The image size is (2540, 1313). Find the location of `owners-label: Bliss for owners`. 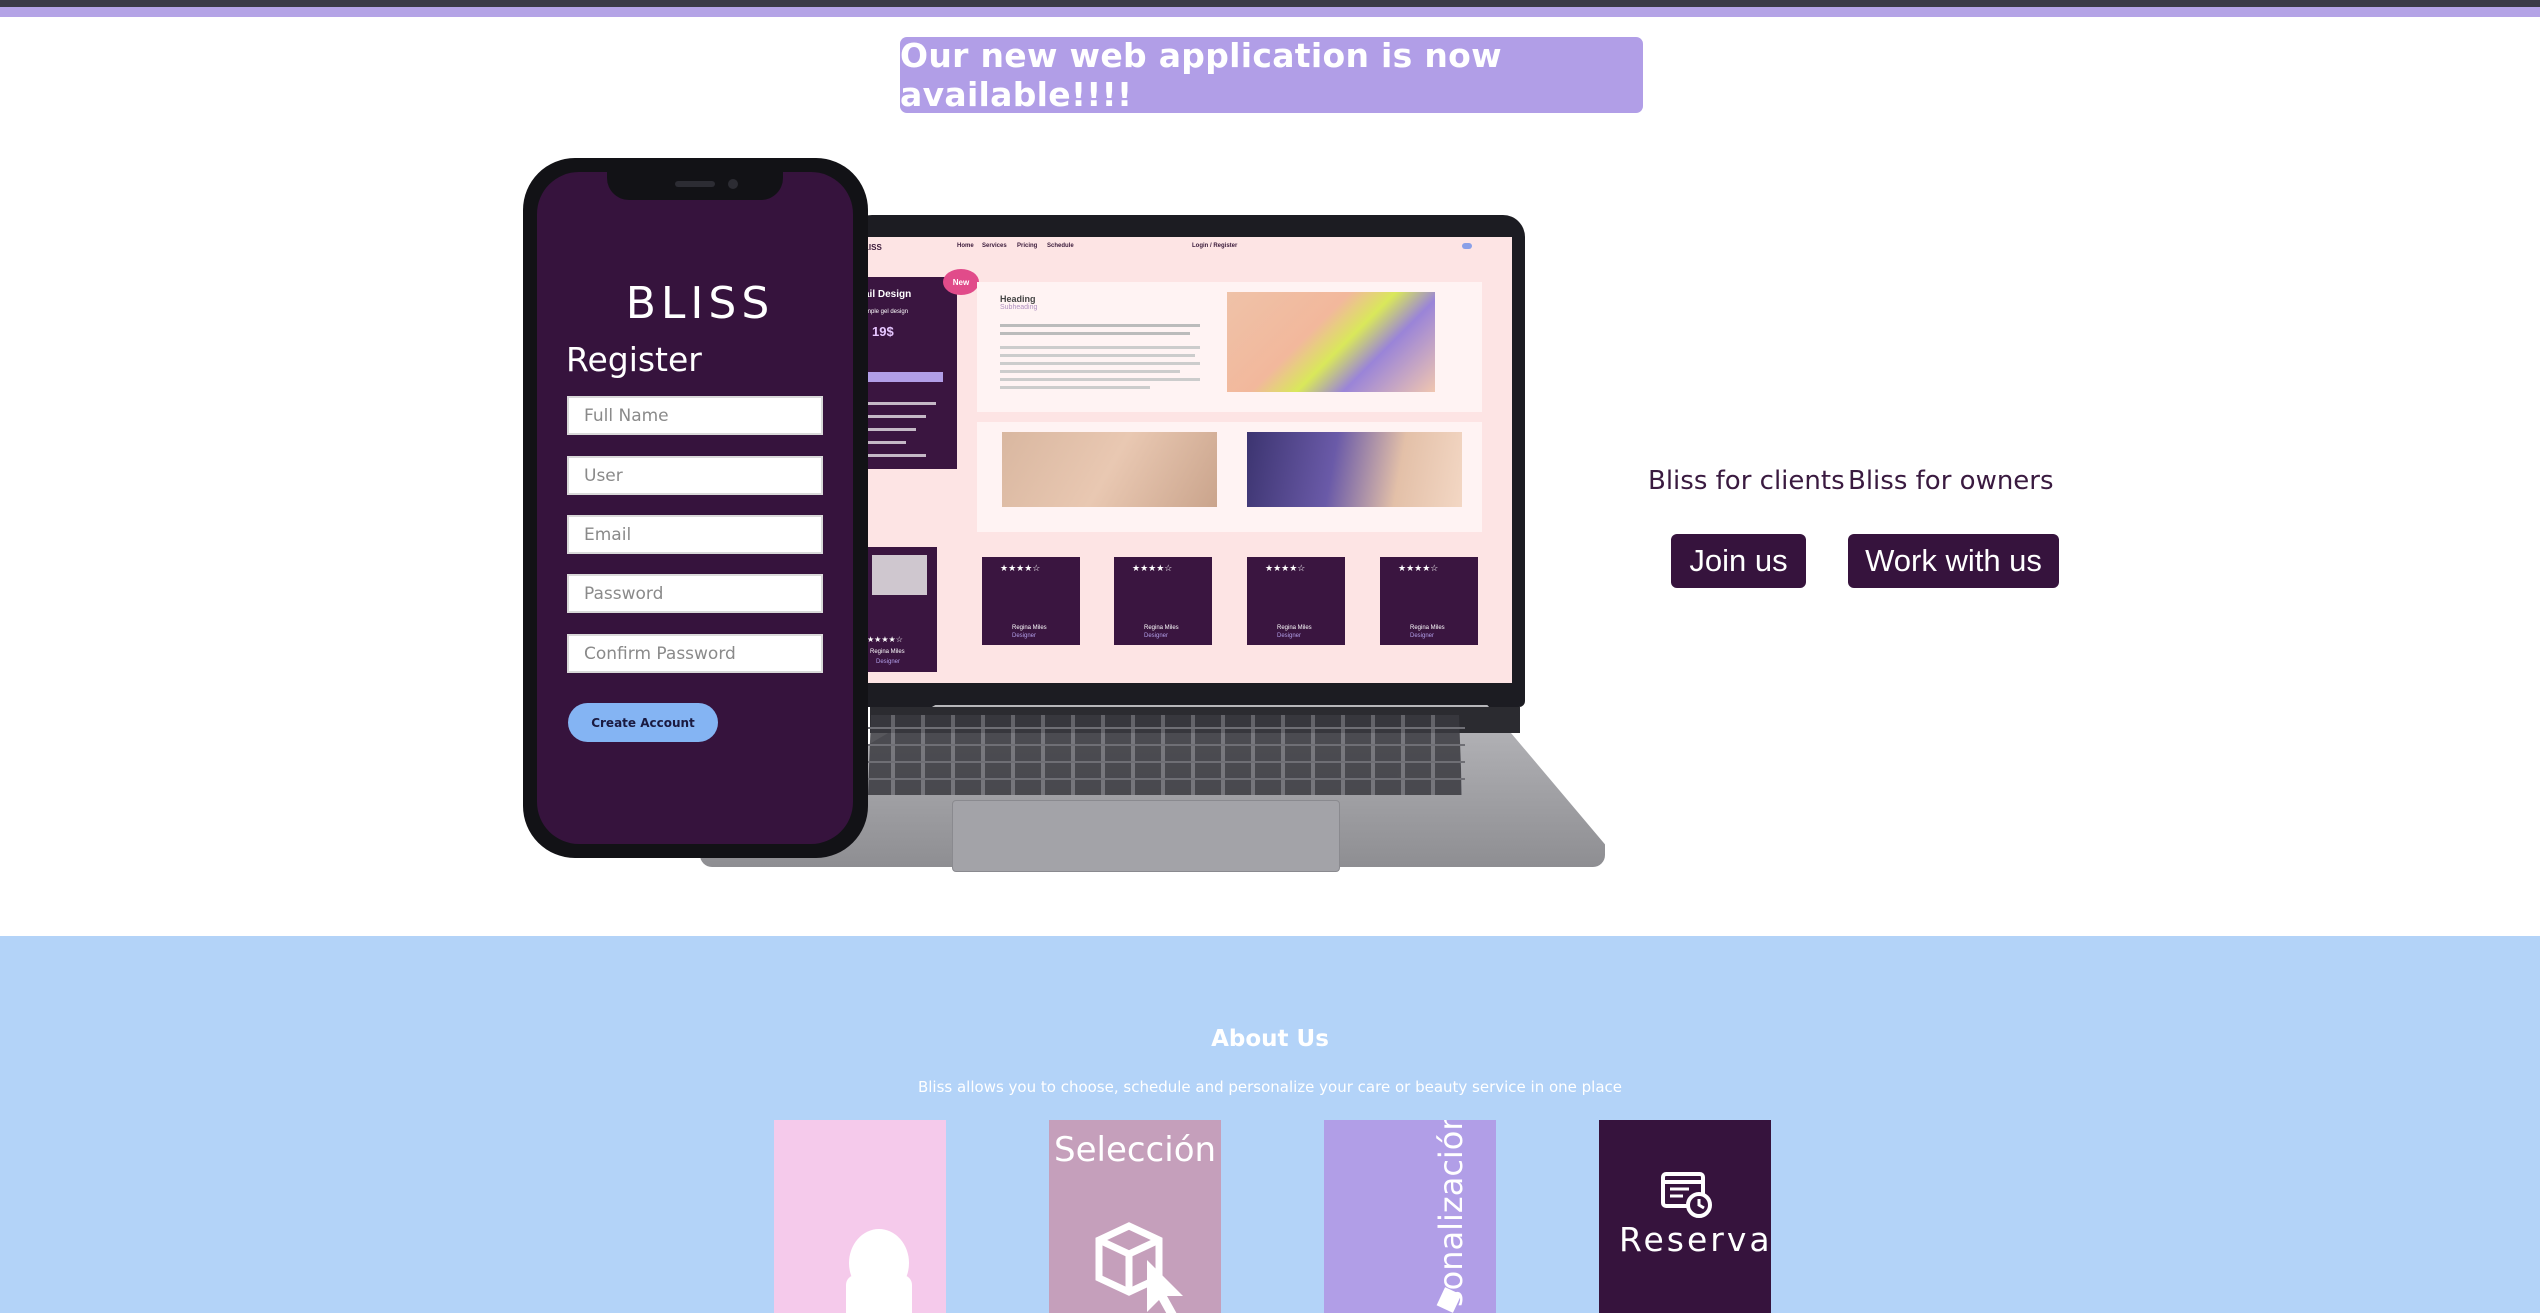

owners-label: Bliss for owners is located at coordinates (1951, 481).